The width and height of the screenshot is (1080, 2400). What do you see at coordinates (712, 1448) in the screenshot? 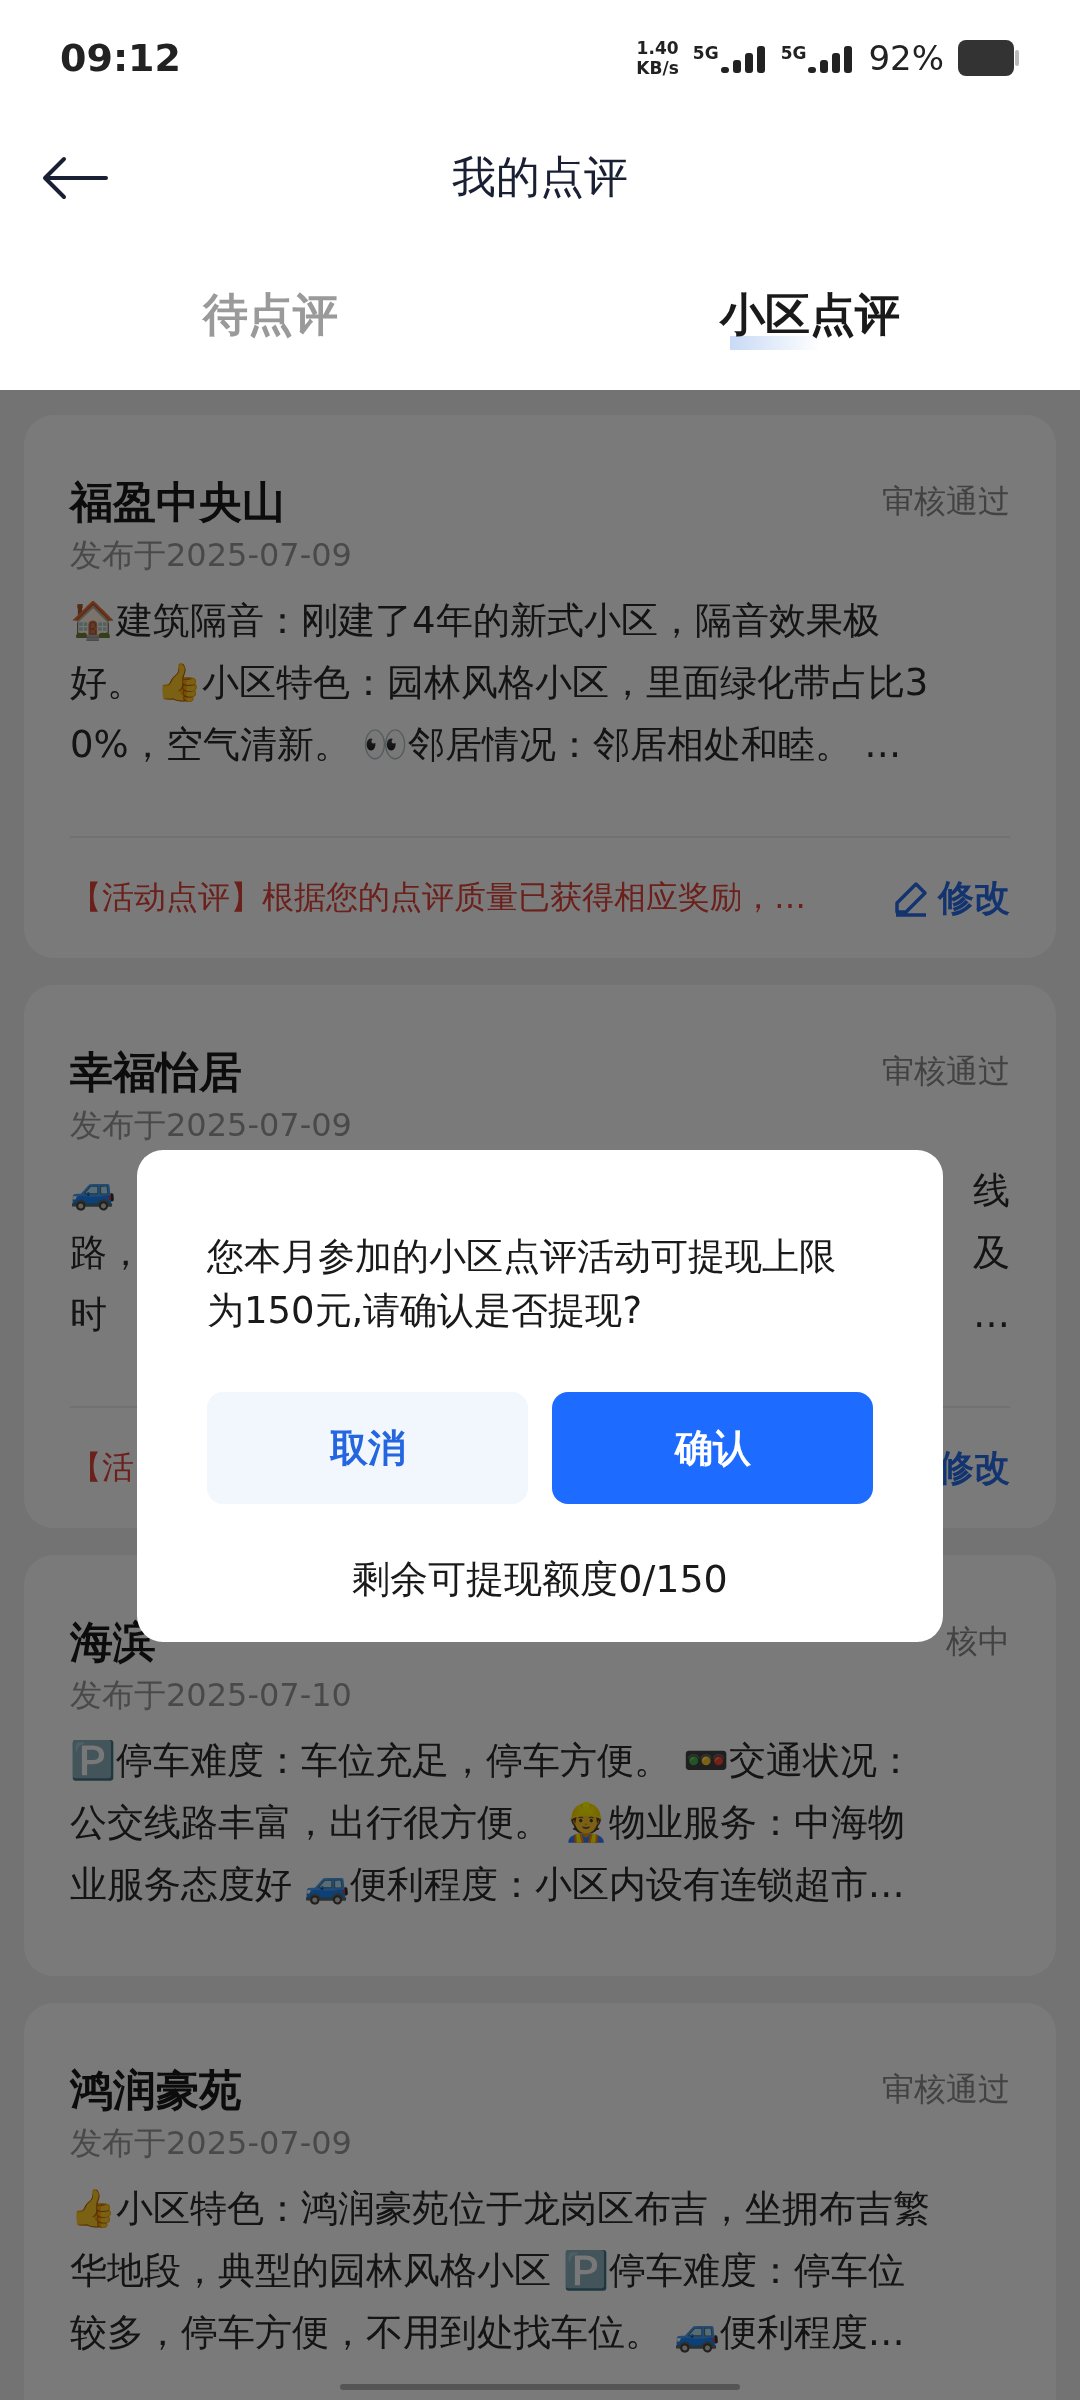
I see `confirm-button: 确认` at bounding box center [712, 1448].